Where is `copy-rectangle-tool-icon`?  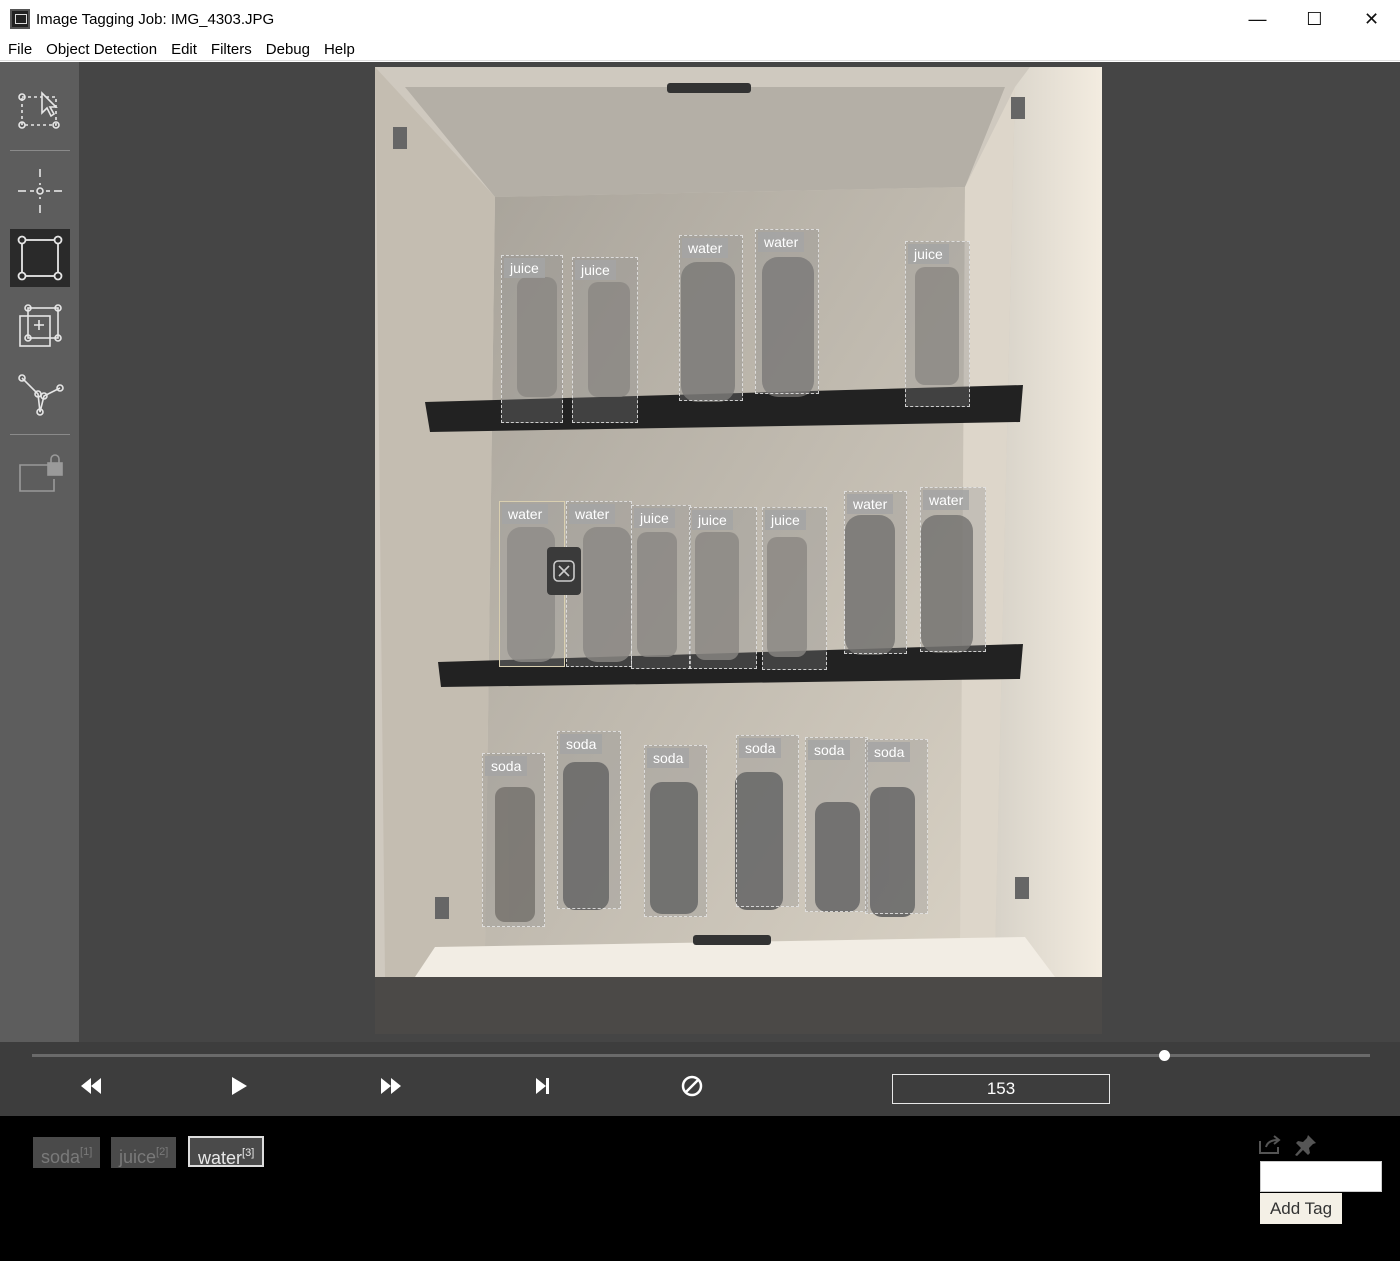
copy-rectangle-tool-icon is located at coordinates (40, 325).